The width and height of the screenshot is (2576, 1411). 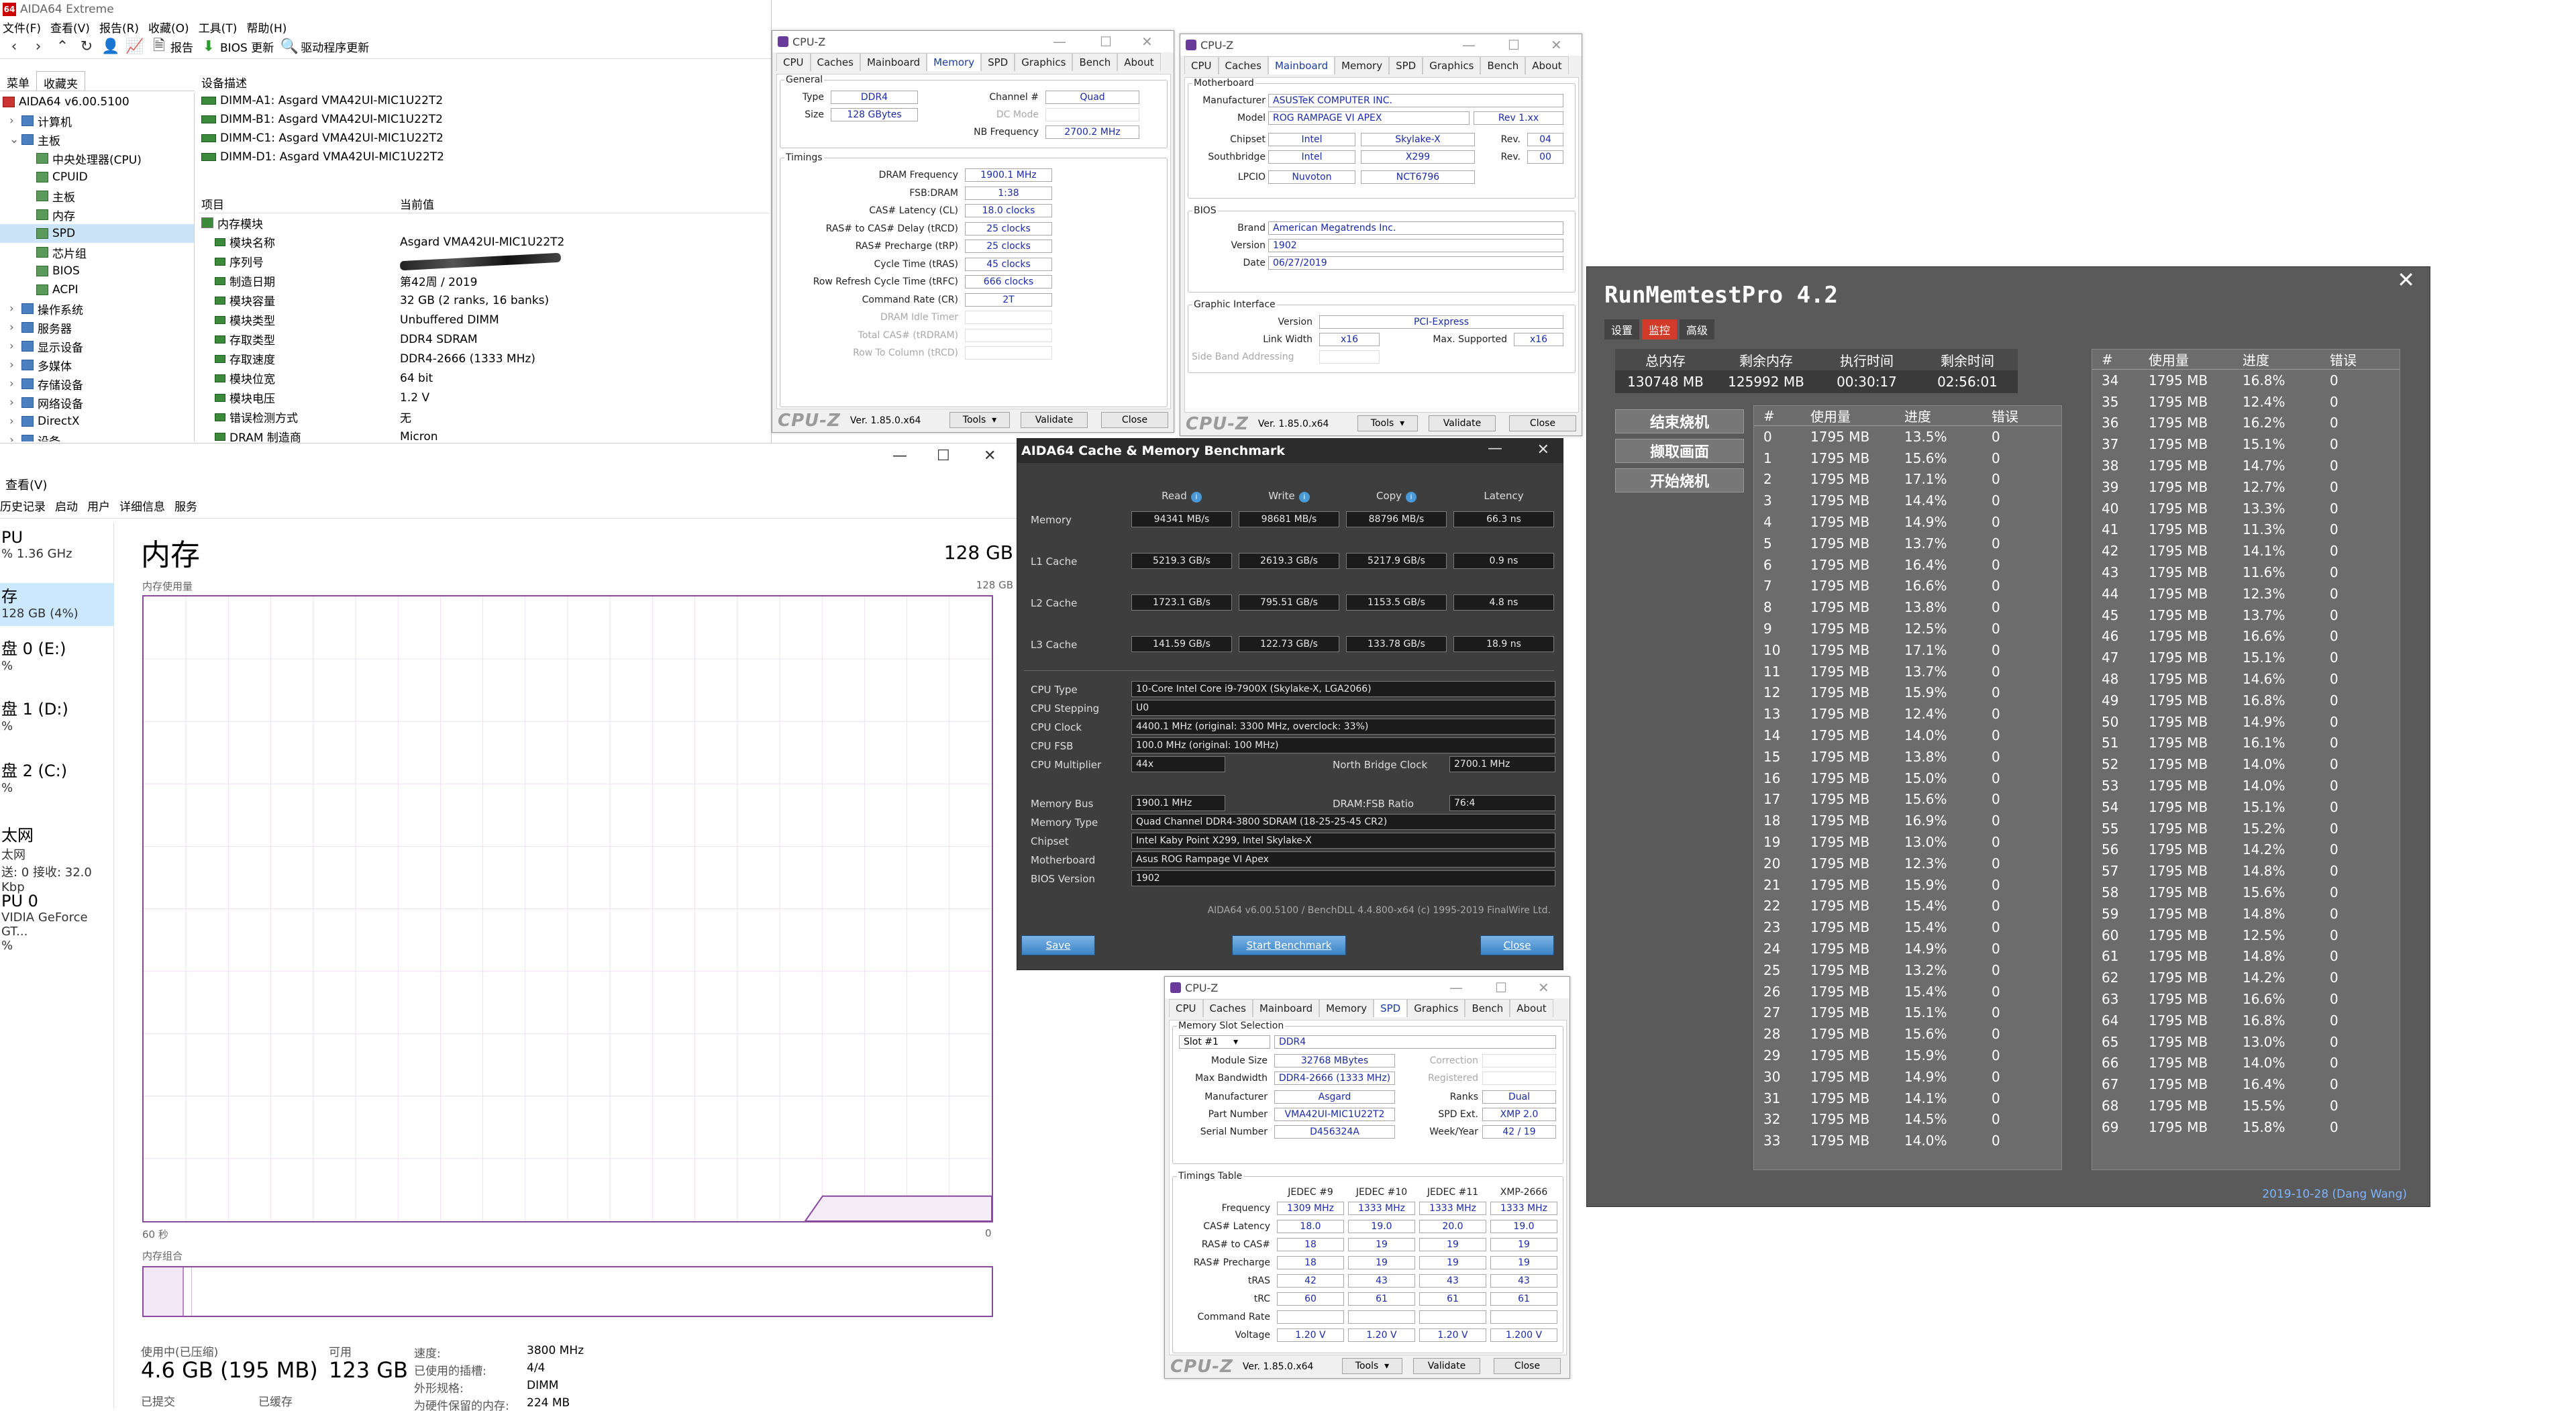 What do you see at coordinates (14, 47) in the screenshot?
I see `back-icon: ‹` at bounding box center [14, 47].